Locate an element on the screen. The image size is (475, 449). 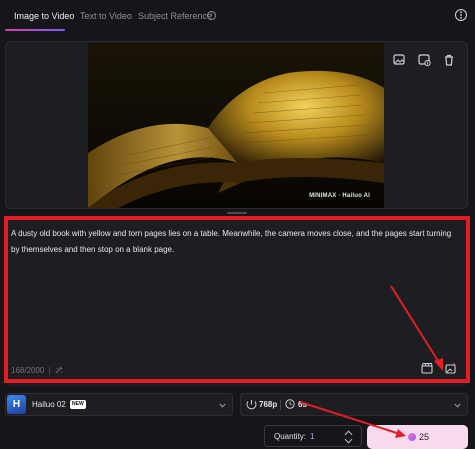
info-icon: i is located at coordinates (211, 15).